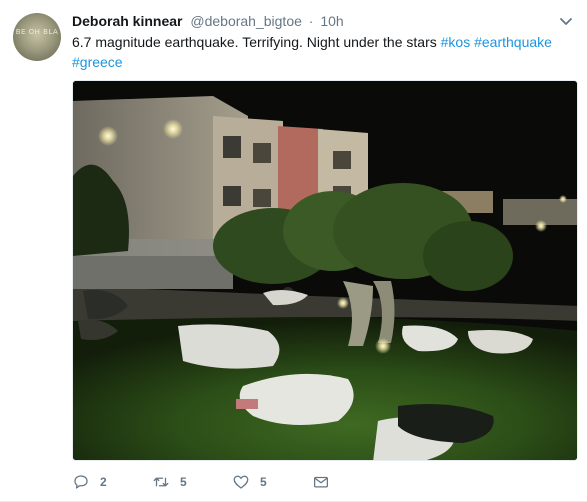 Image resolution: width=587 pixels, height=502 pixels. Describe the element at coordinates (97, 62) in the screenshot. I see `hashtag-greece: #greece` at that location.